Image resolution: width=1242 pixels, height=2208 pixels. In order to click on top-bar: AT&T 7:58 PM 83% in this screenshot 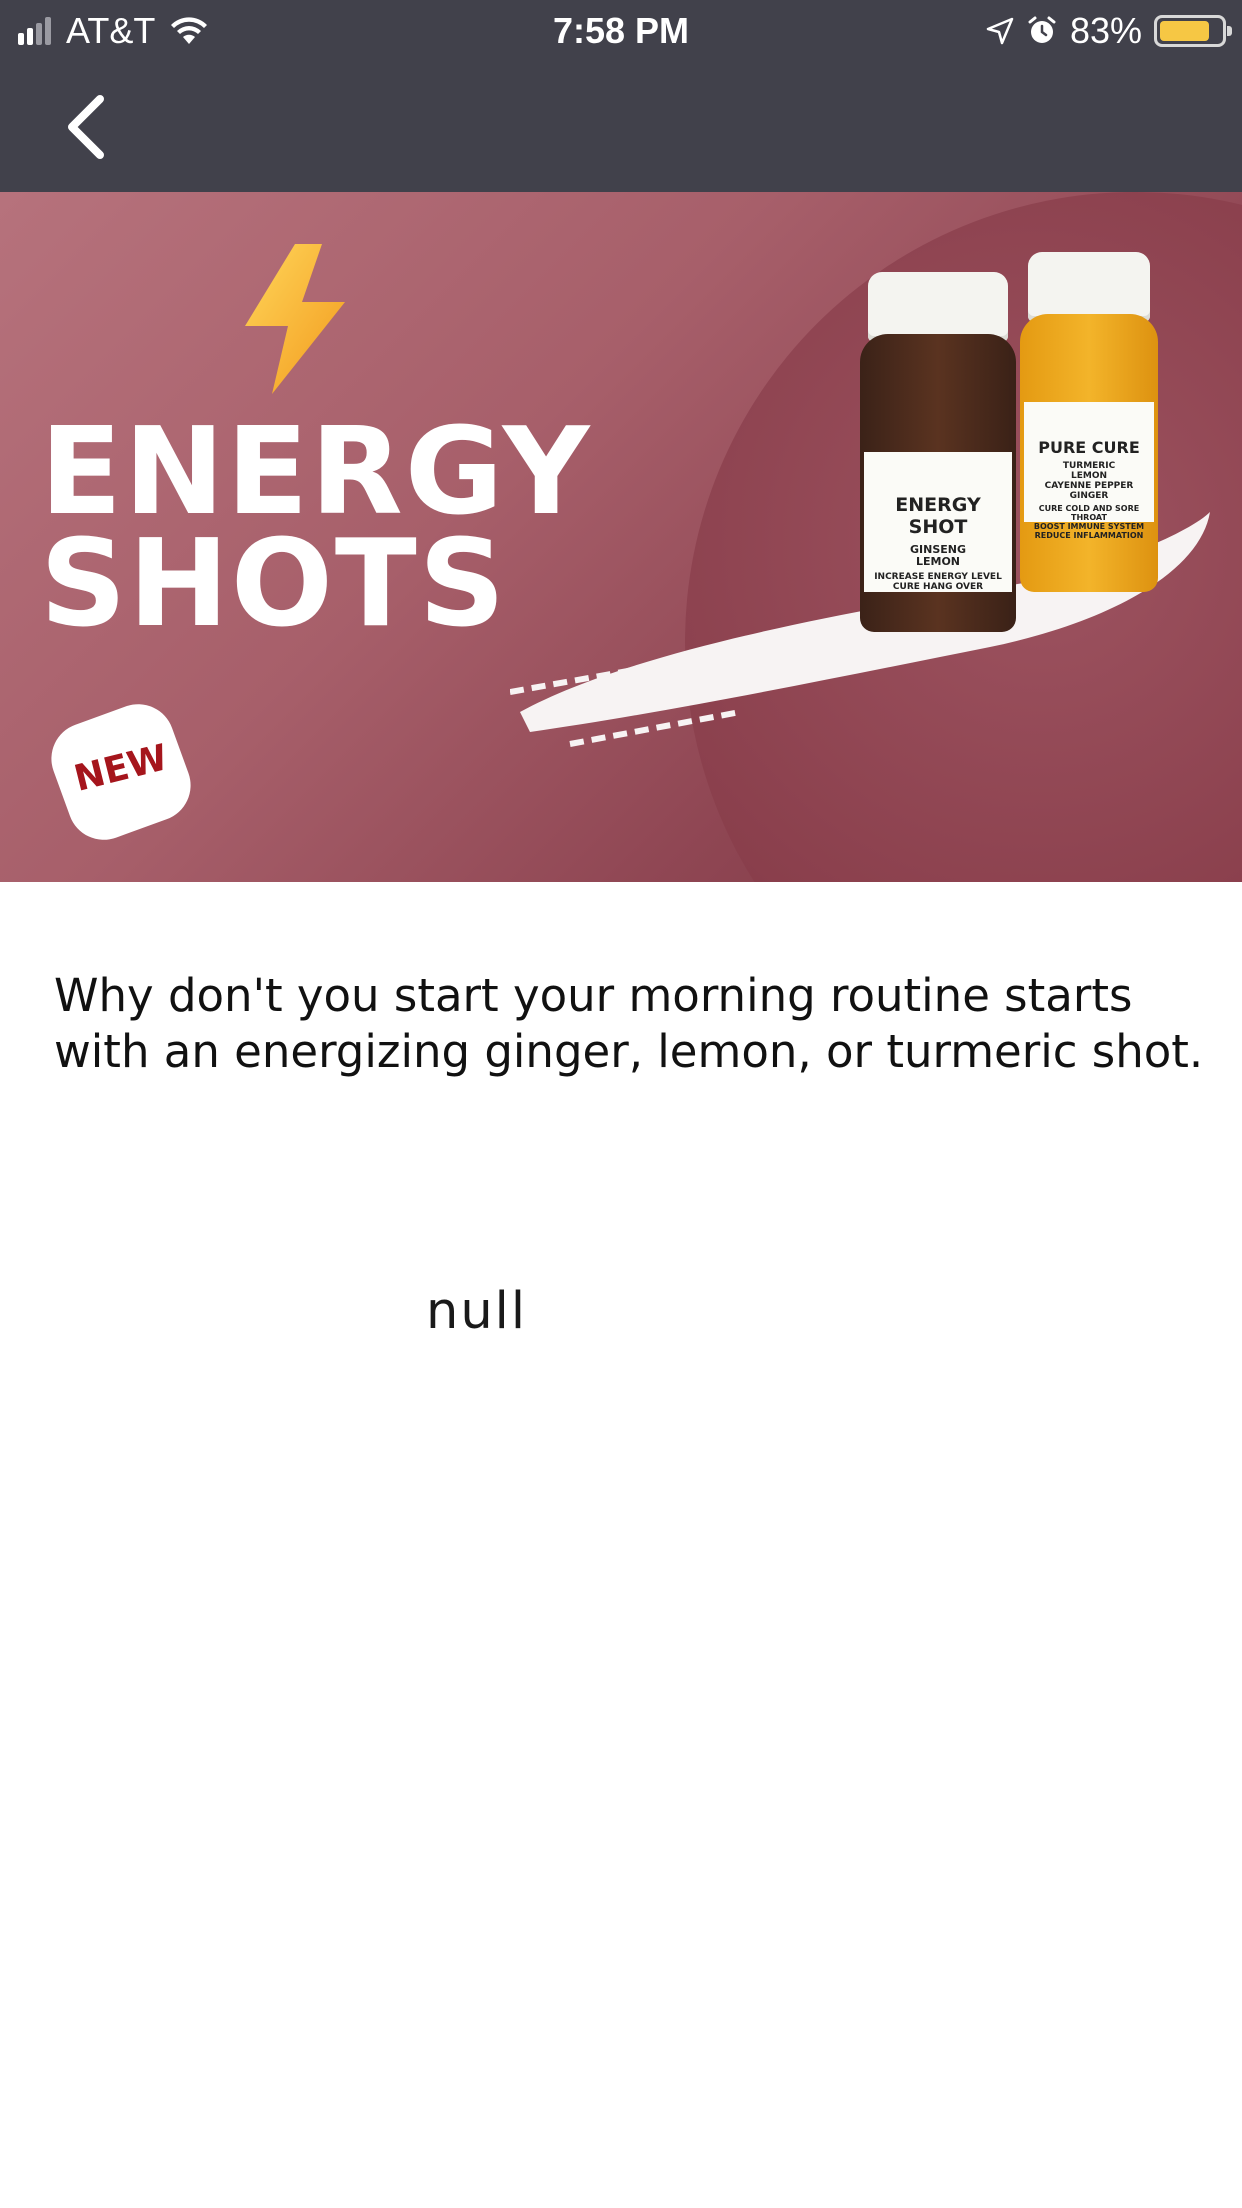, I will do `click(621, 96)`.